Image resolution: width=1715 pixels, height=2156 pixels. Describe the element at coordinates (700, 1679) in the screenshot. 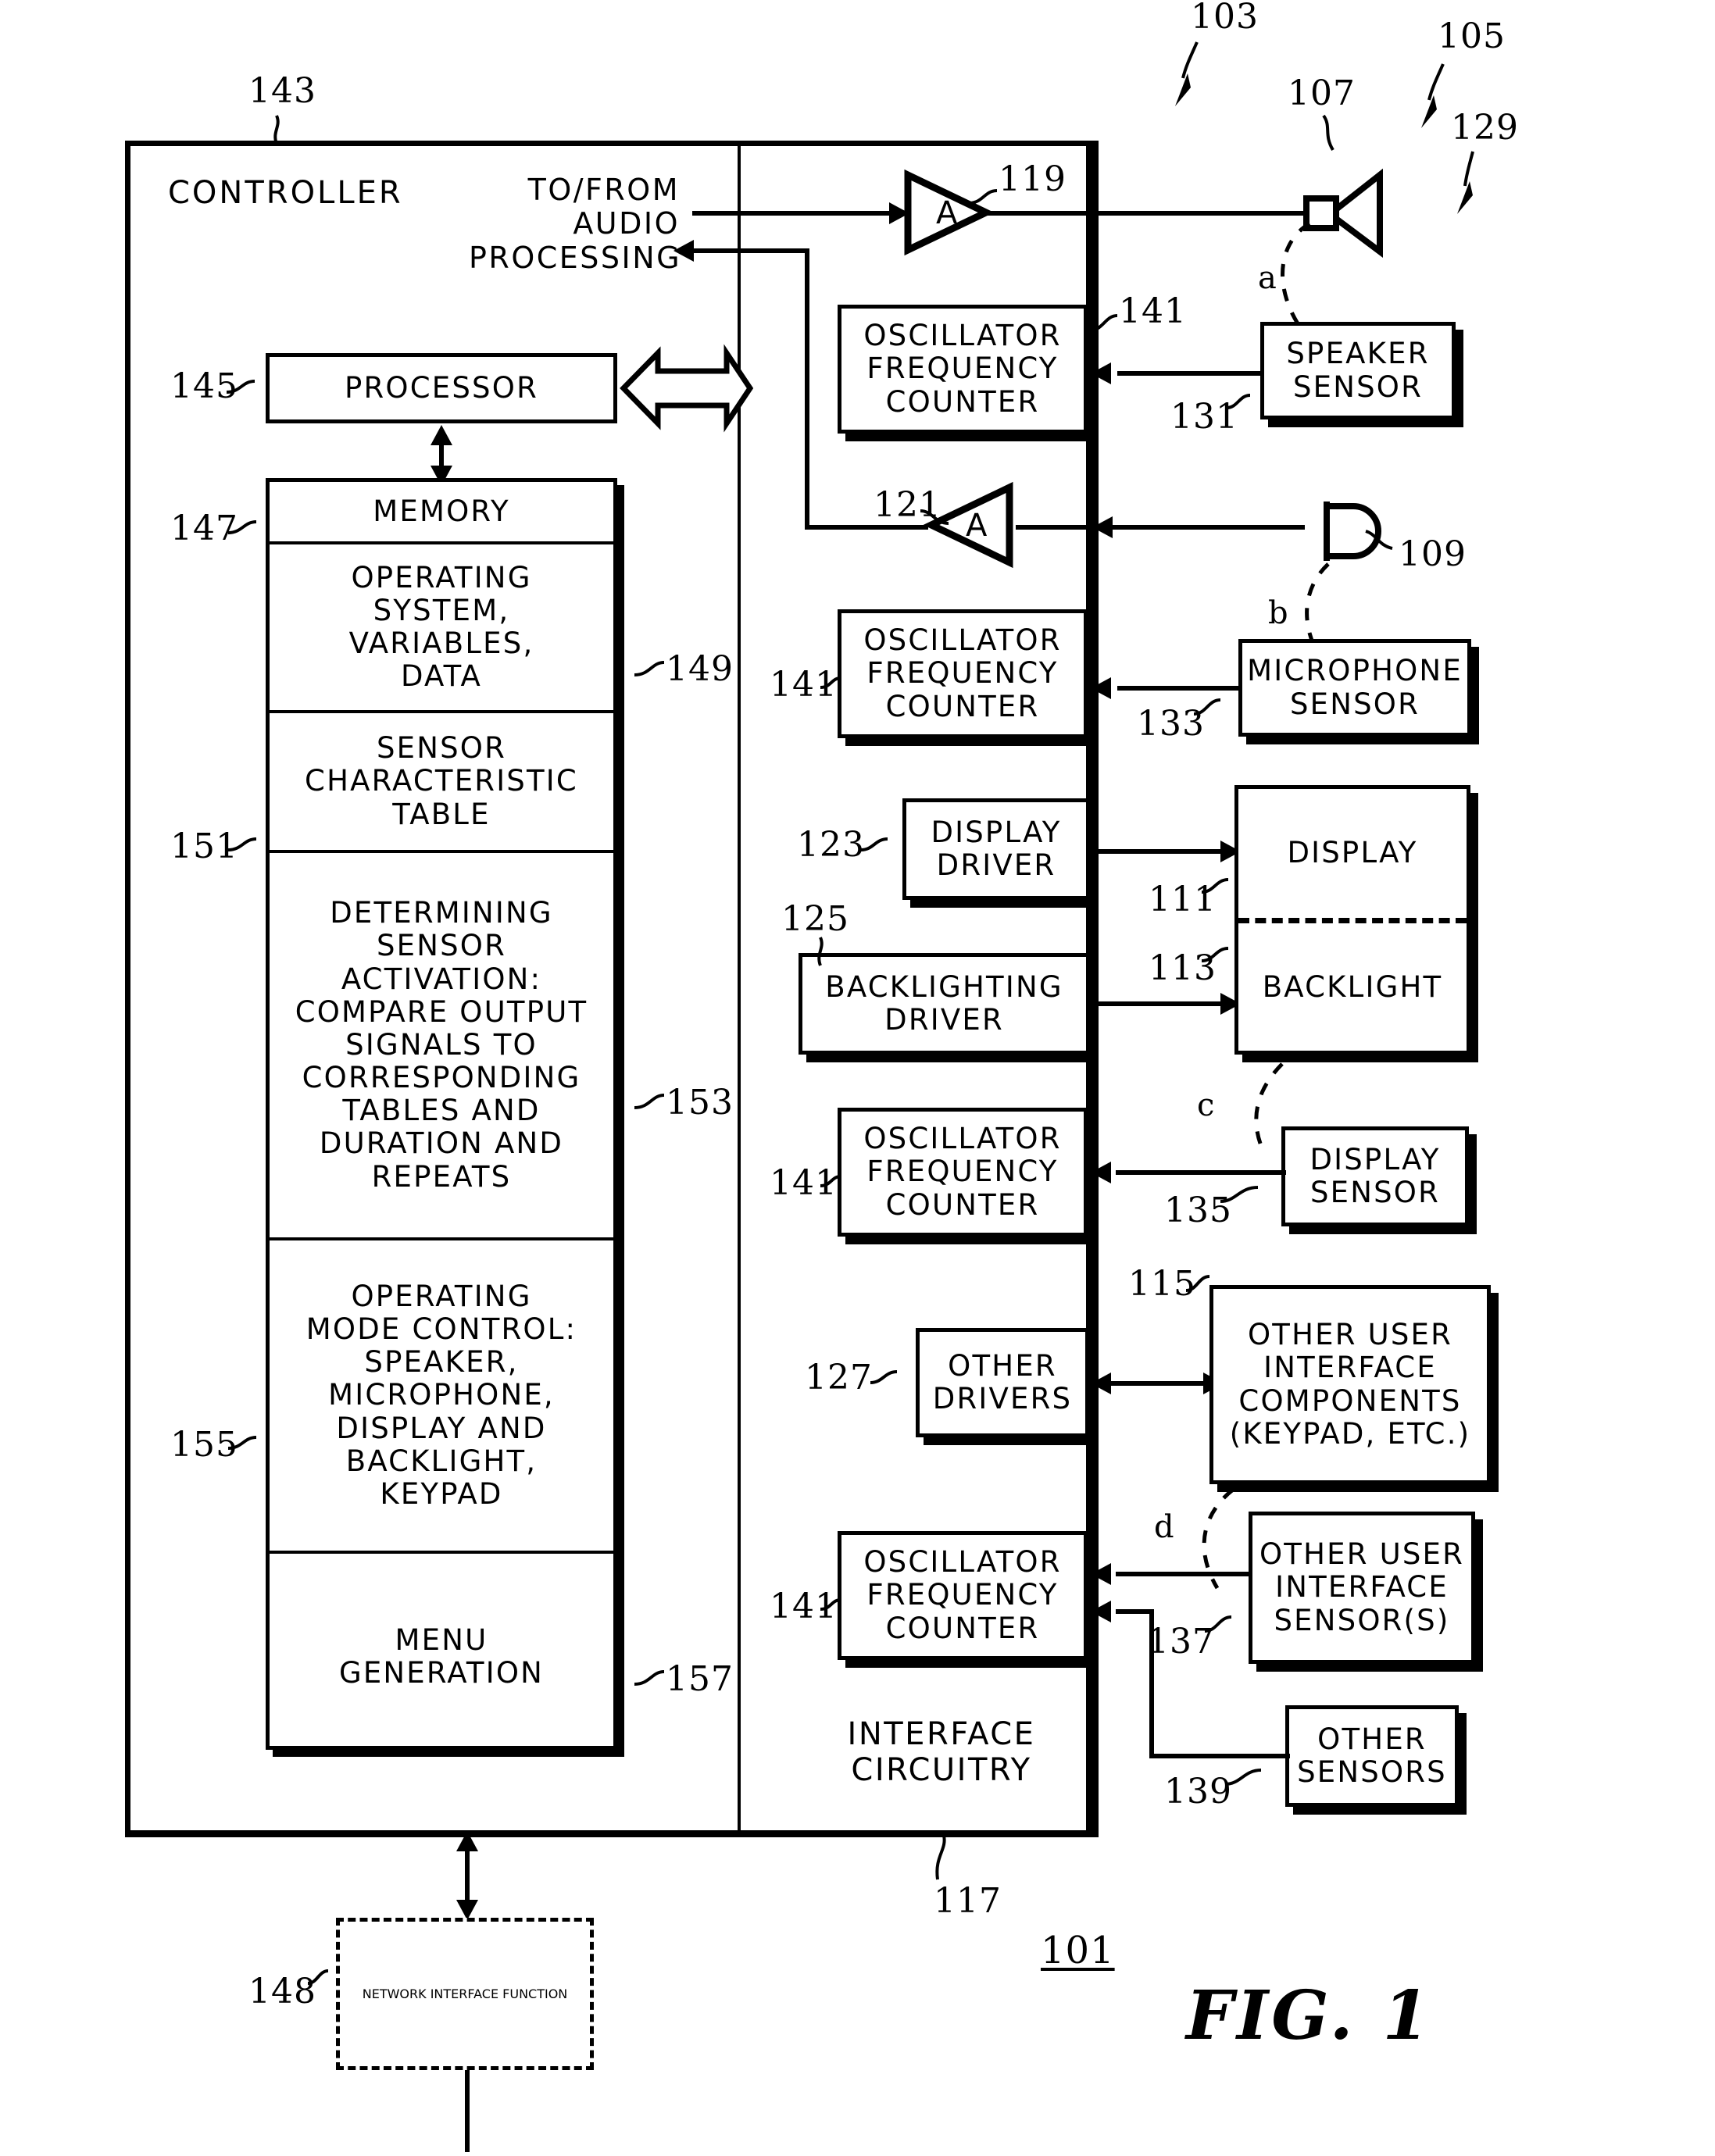

I see `ref-157: 157` at that location.